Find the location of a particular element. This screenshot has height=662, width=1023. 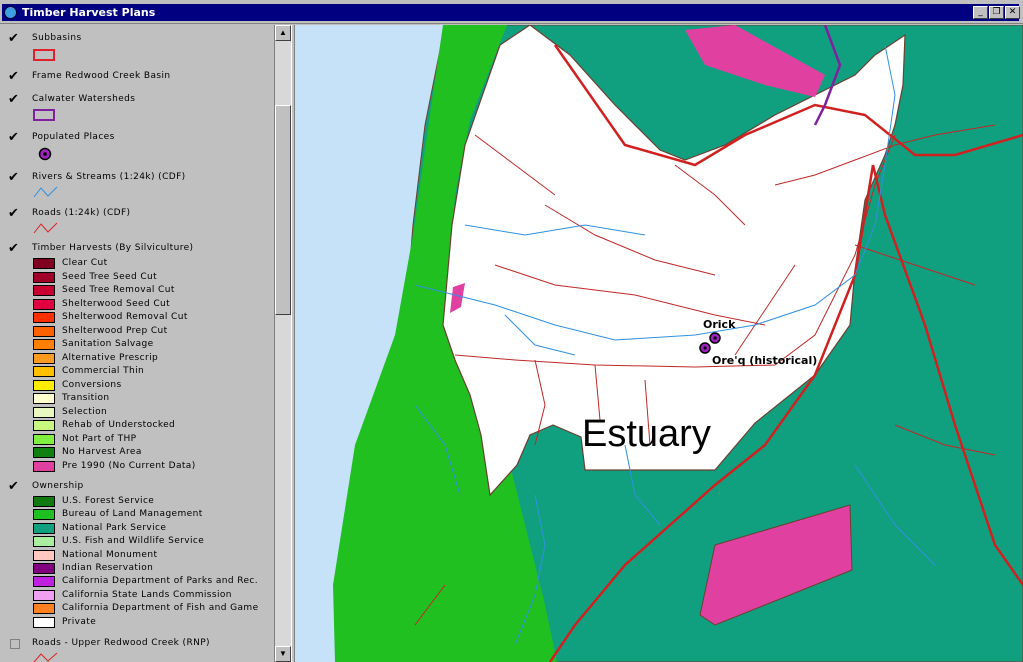

orick-point is located at coordinates (715, 338).